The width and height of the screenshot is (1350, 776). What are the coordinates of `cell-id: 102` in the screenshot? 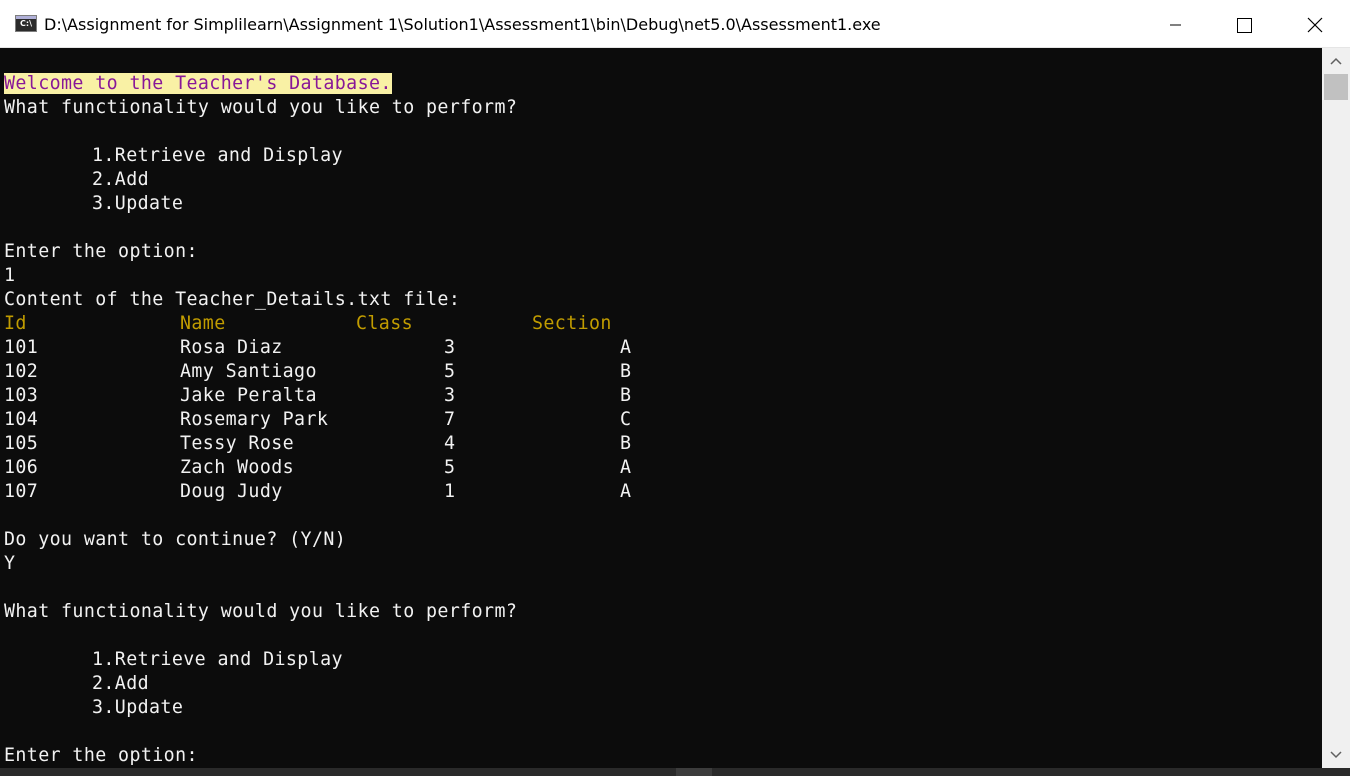 It's located at (21, 371).